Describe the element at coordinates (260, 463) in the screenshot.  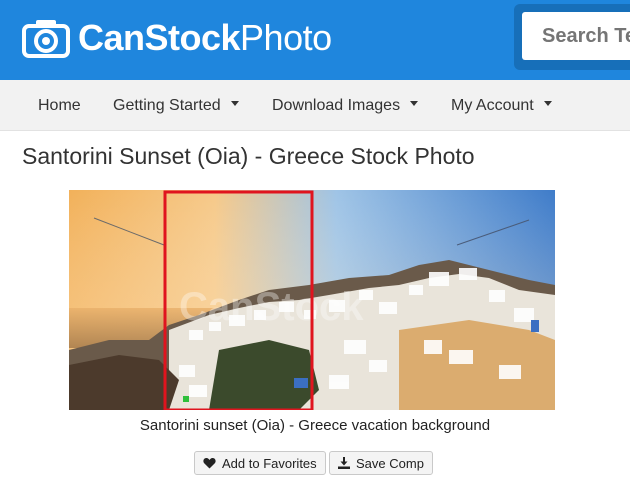
I see `add-to-favorites-button: Add to Favorites` at that location.